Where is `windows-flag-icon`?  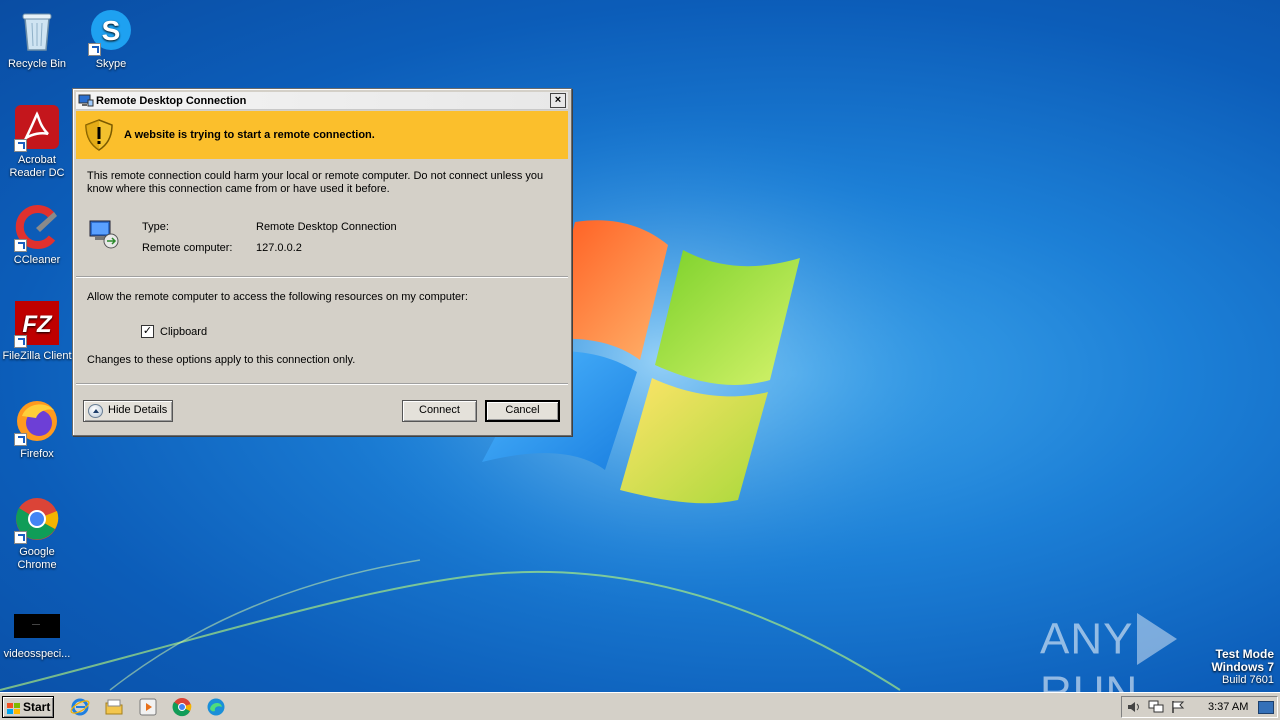
windows-flag-icon is located at coordinates (13, 707).